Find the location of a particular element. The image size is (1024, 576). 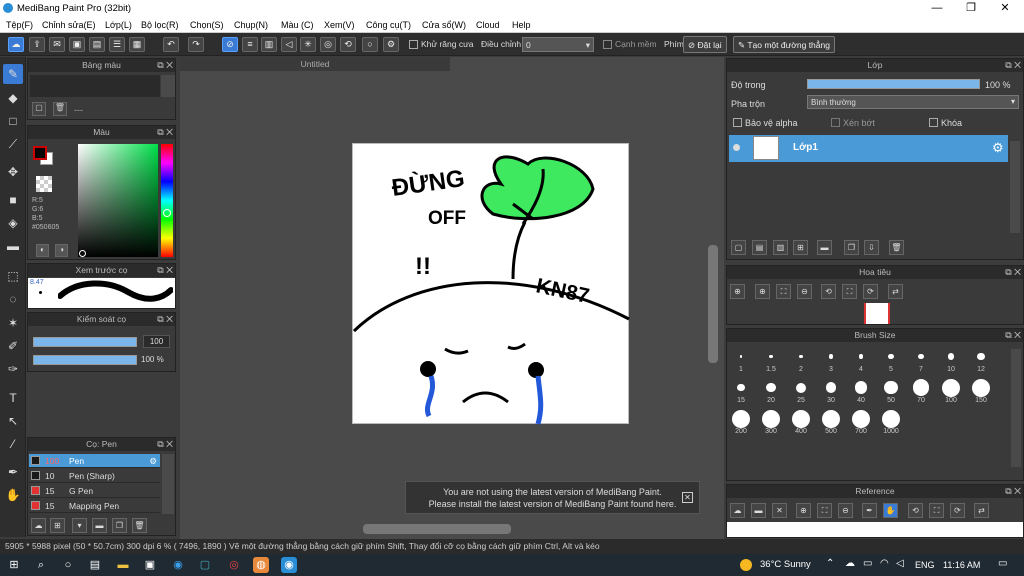

menu-edit: Chỉnh sửa(E) is located at coordinates (69, 25).